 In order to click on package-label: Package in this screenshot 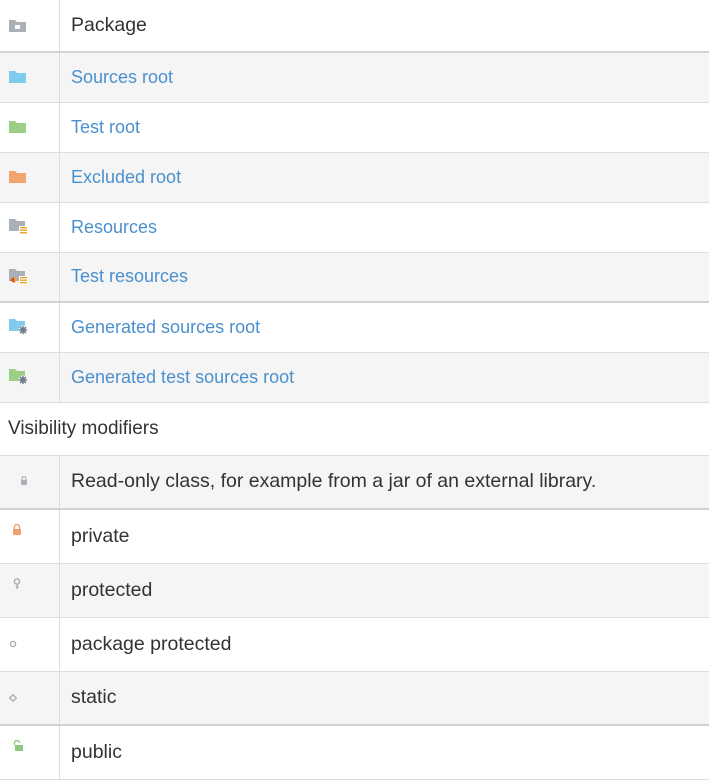, I will do `click(109, 25)`.